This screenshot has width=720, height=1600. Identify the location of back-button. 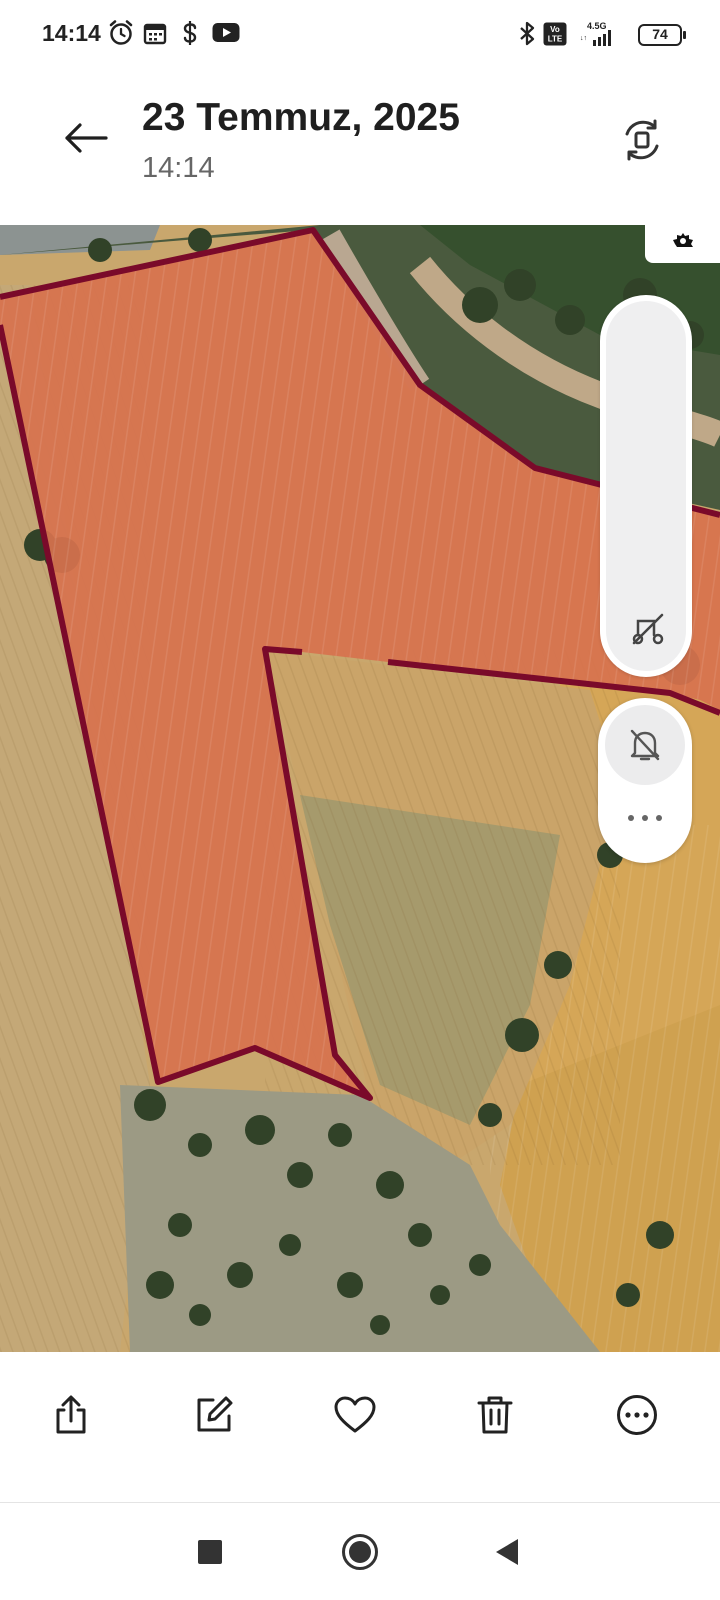
(86, 138).